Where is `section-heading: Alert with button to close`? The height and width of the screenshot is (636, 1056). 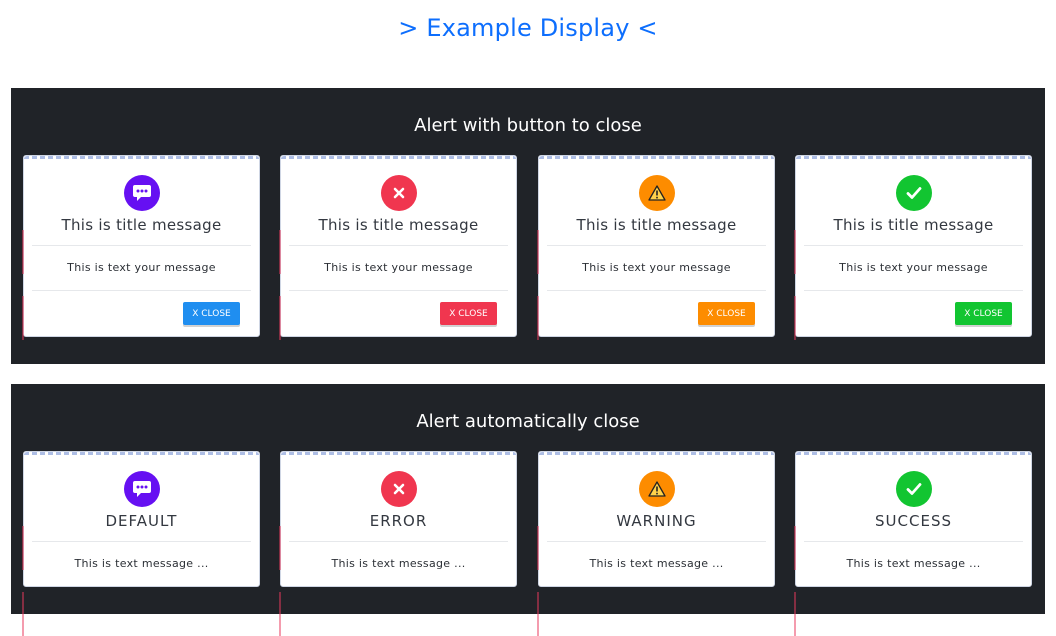
section-heading: Alert with button to close is located at coordinates (528, 125).